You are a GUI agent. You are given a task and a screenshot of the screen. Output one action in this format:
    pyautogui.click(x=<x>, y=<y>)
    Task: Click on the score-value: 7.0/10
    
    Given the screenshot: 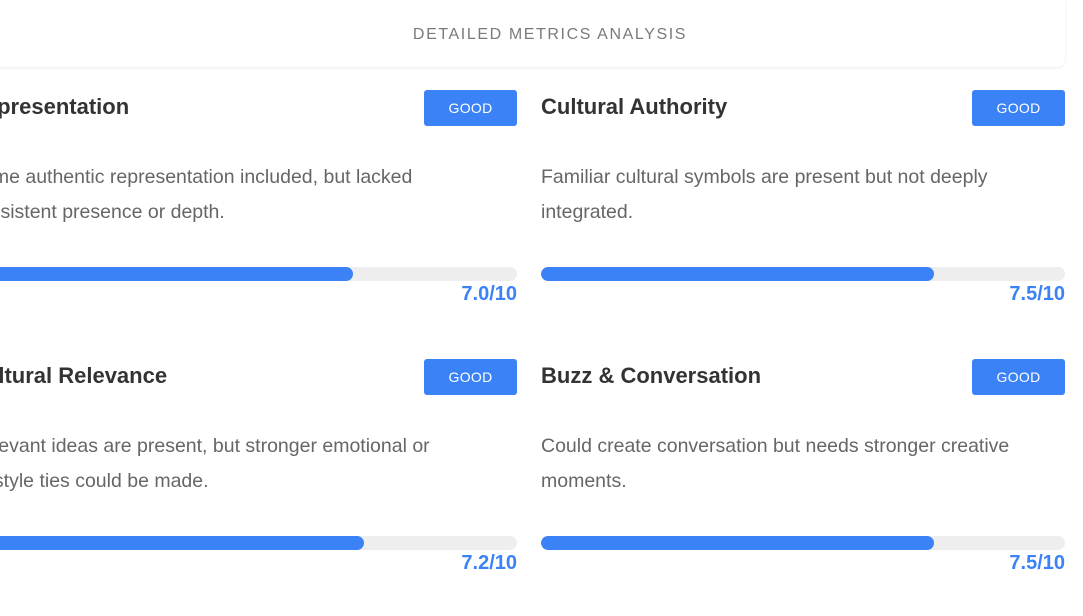 What is the action you would take?
    pyautogui.click(x=489, y=294)
    